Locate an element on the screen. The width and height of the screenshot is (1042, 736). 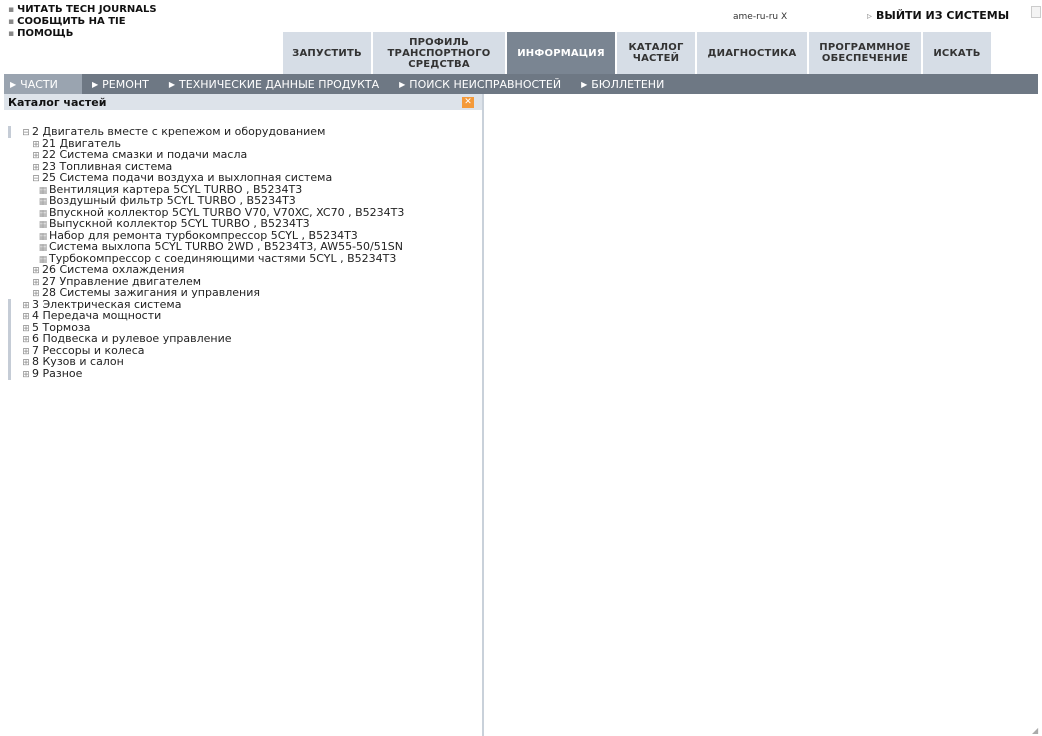
read-tech-journals-link: ▪ ЧИТАТЬ TECH JOURNALS is located at coordinates (82, 10).